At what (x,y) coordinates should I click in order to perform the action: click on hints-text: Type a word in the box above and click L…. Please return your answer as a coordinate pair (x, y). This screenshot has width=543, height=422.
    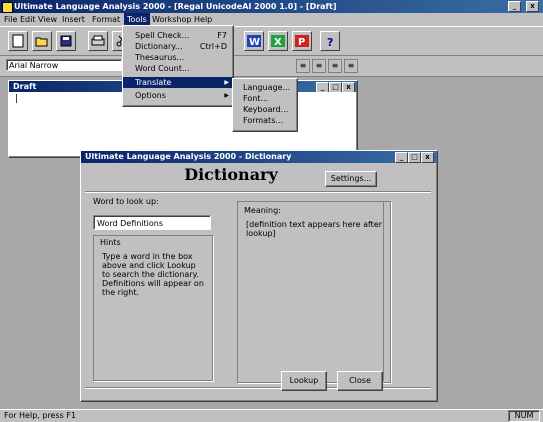
    Looking at the image, I should click on (153, 274).